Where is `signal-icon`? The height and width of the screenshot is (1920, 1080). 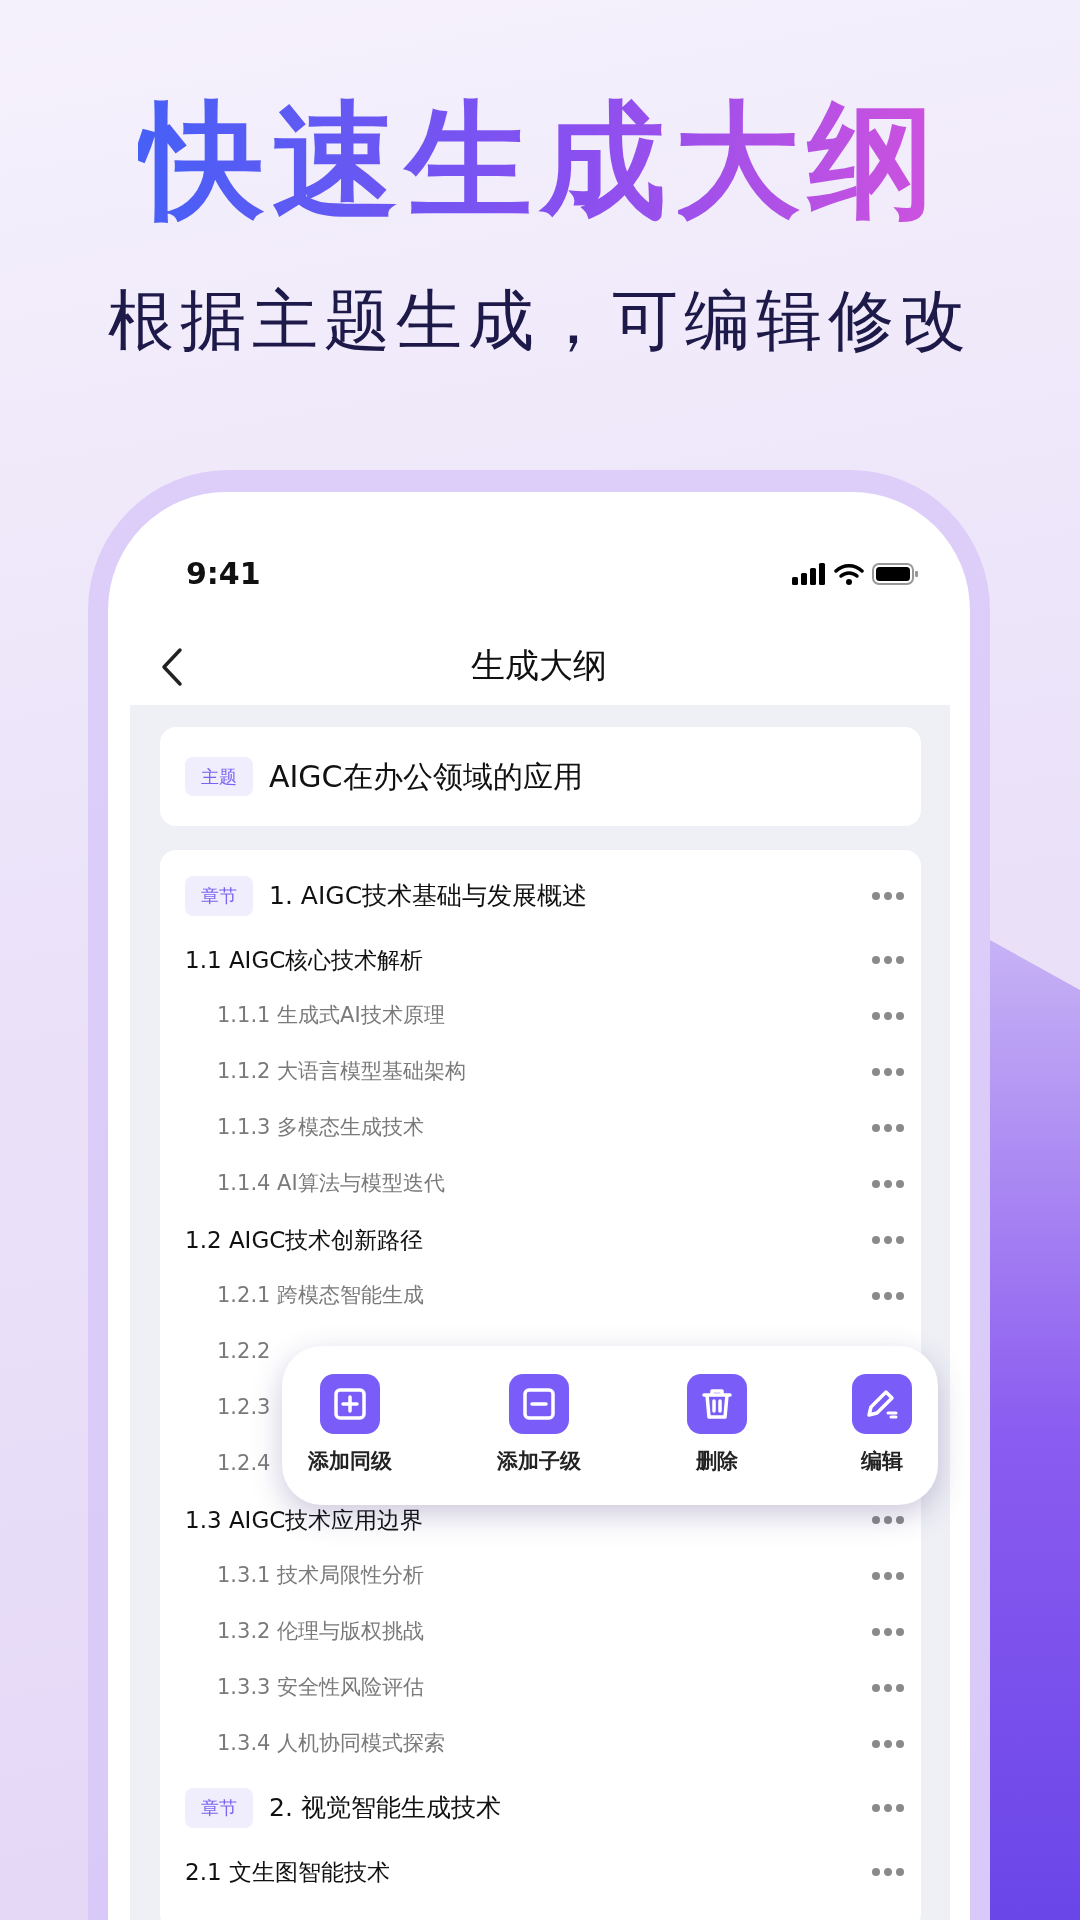
signal-icon is located at coordinates (809, 573).